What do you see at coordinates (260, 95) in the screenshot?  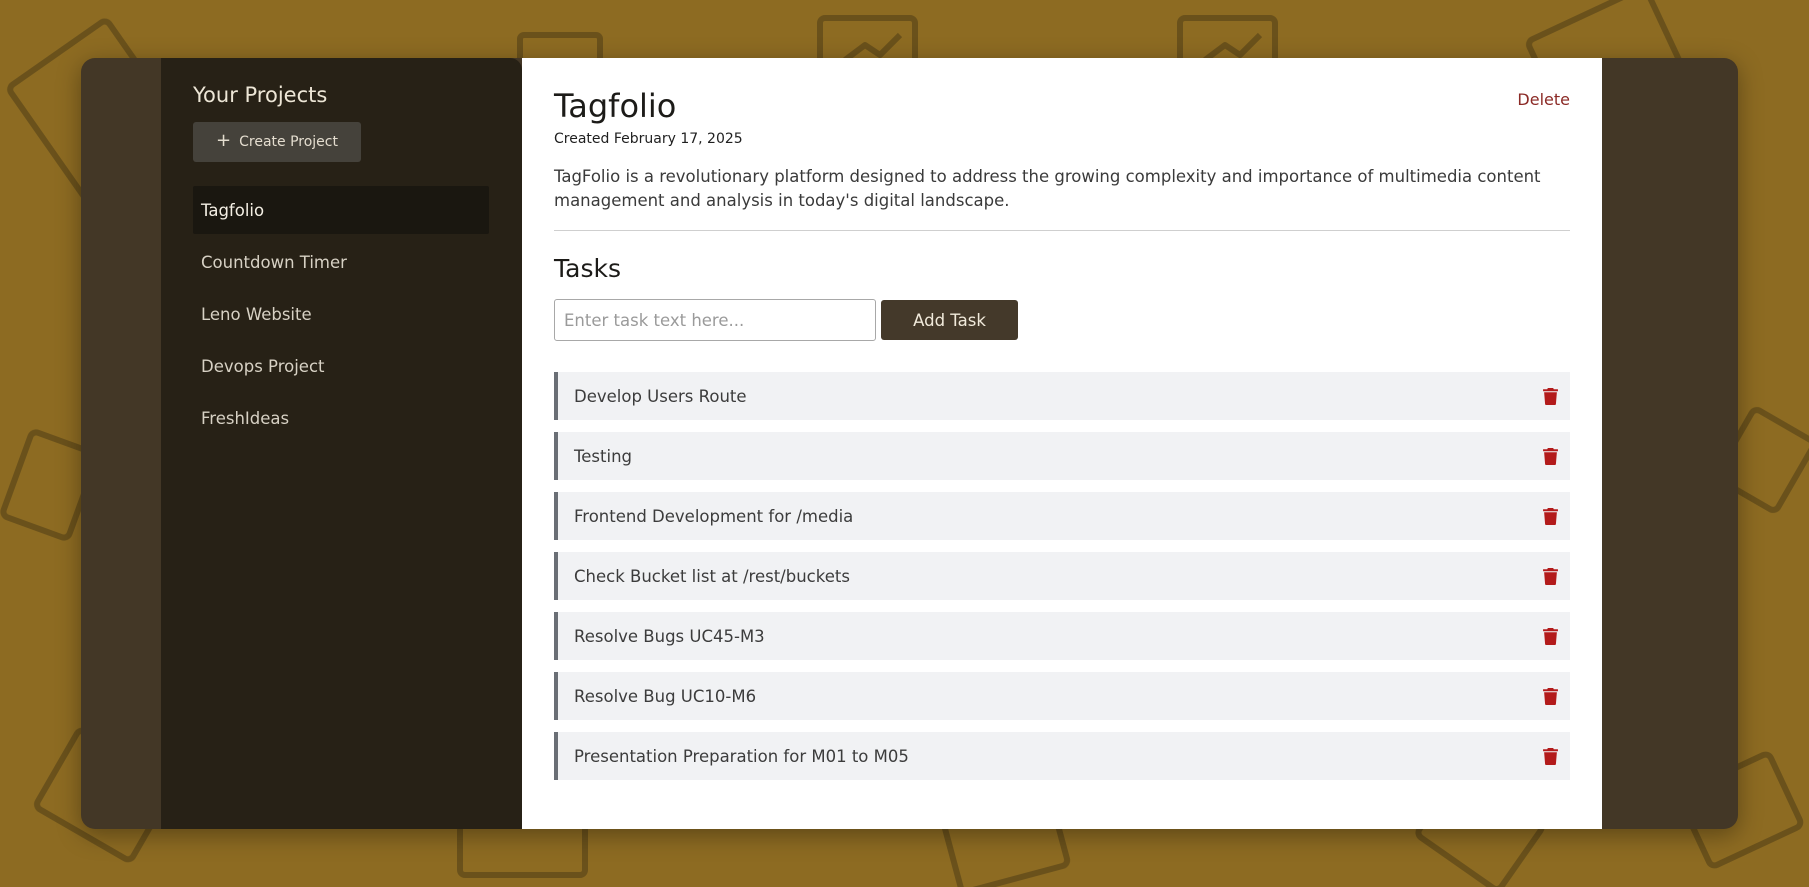 I see `sidebar-title: Your Projects` at bounding box center [260, 95].